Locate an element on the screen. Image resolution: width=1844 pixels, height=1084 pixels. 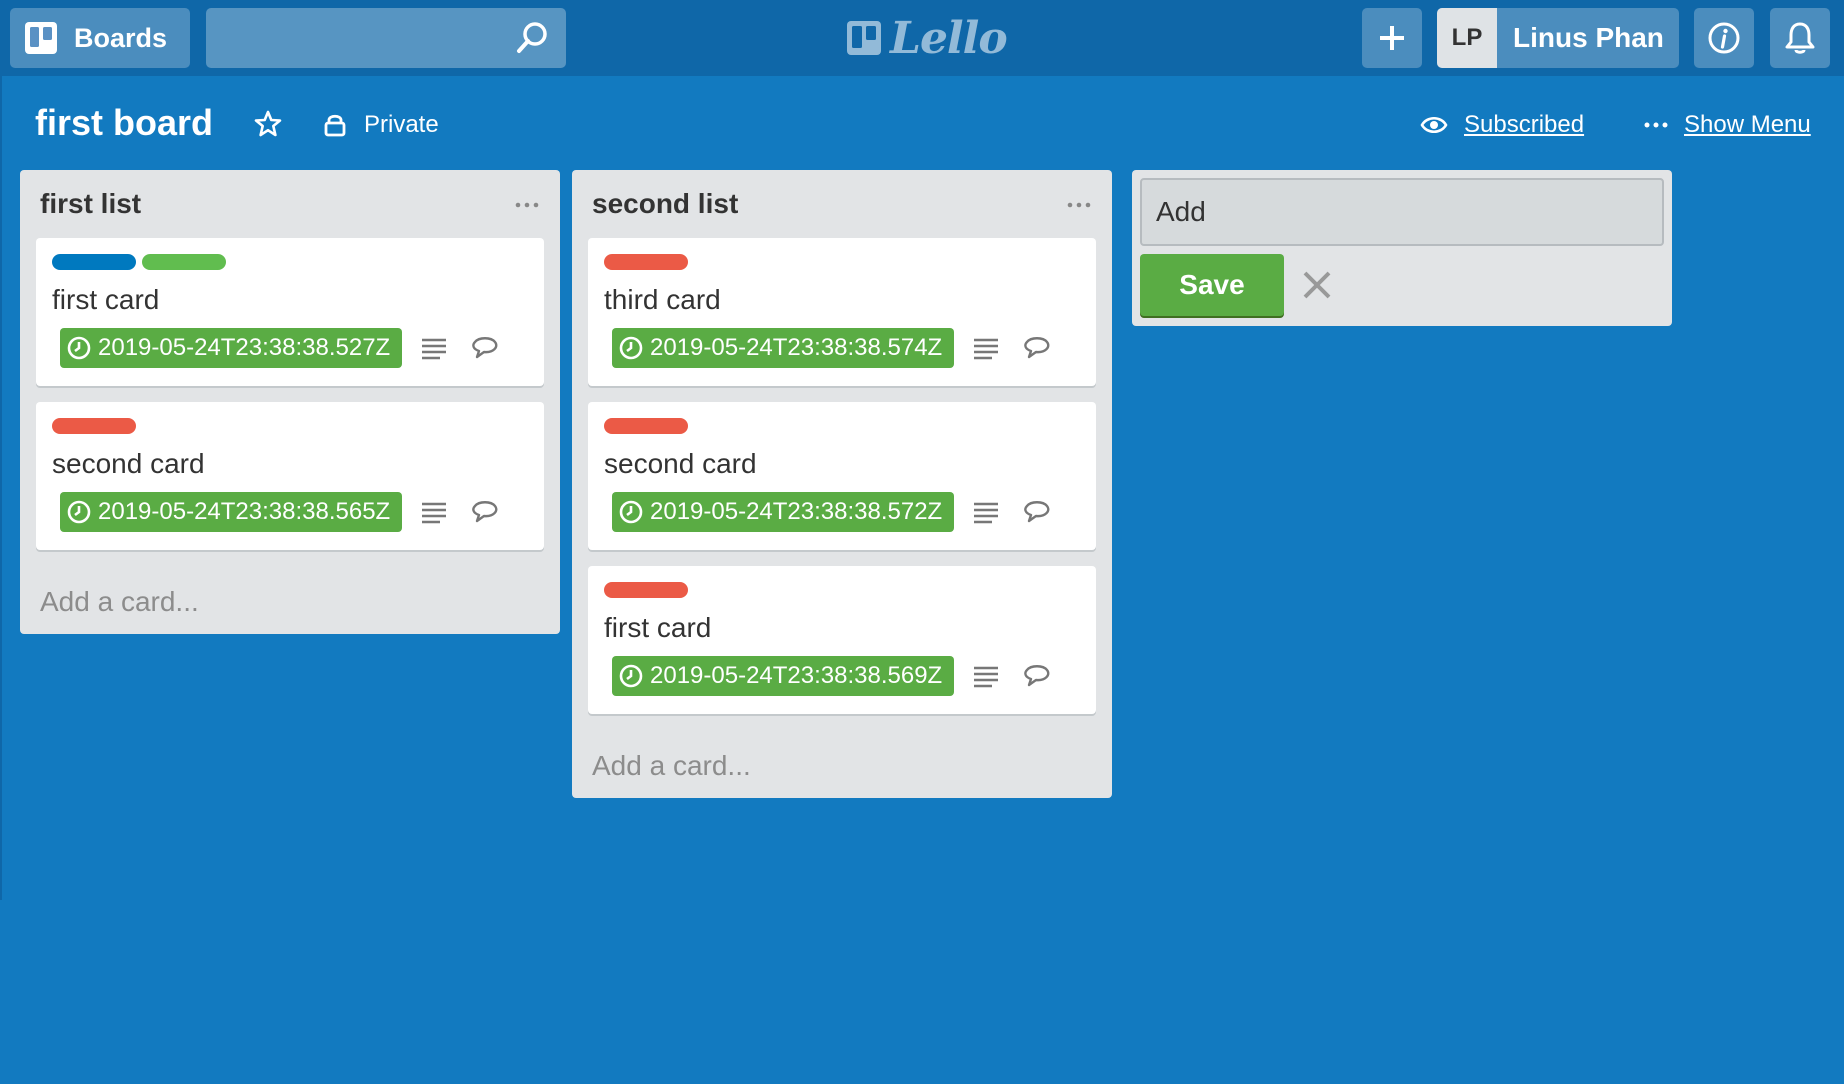
due-date: 2019-05-24T23:38:38.527Z is located at coordinates (244, 347).